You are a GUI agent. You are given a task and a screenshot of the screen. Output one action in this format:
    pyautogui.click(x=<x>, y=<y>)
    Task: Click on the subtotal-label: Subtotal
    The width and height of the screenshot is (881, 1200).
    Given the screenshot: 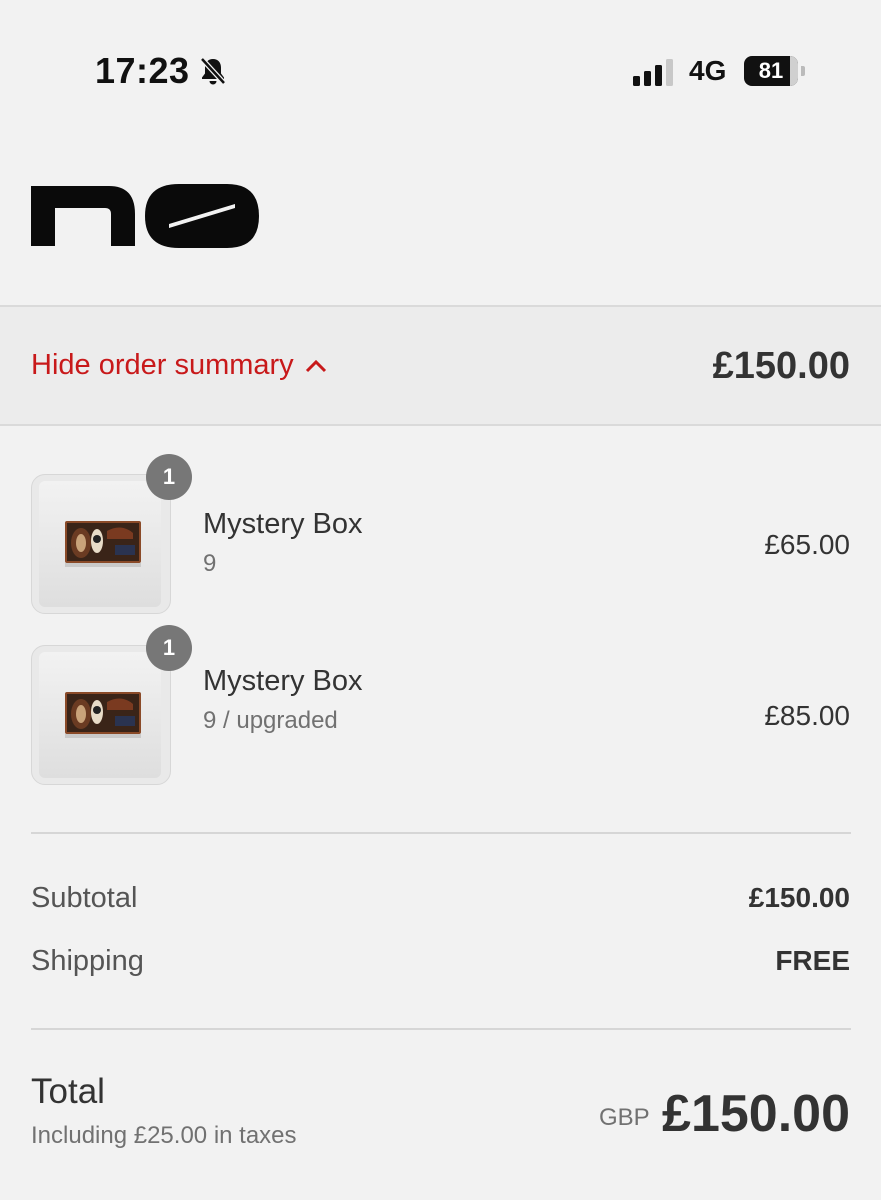 What is the action you would take?
    pyautogui.click(x=84, y=898)
    